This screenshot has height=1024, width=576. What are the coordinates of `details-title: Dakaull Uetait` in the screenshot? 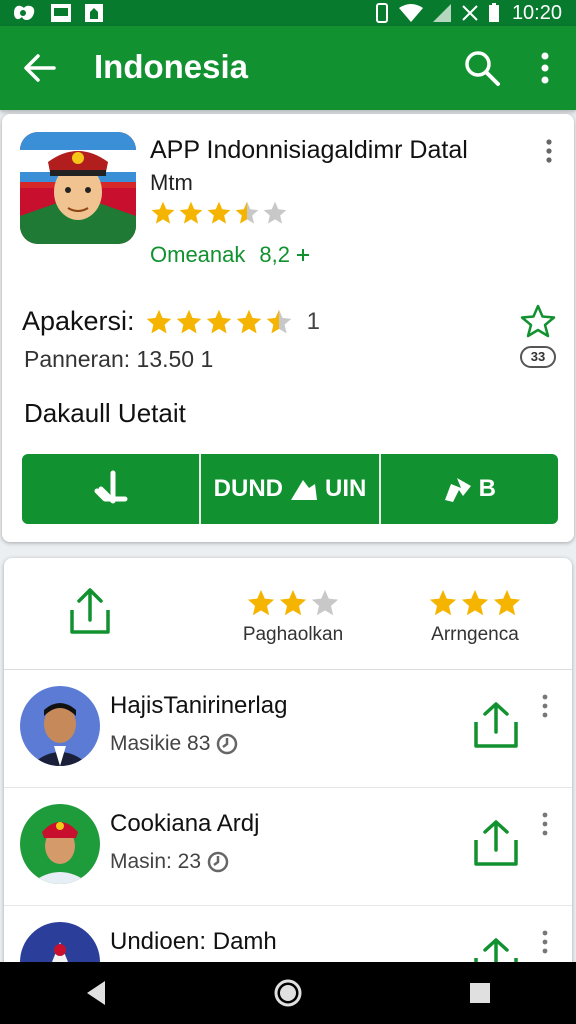 It's located at (105, 413).